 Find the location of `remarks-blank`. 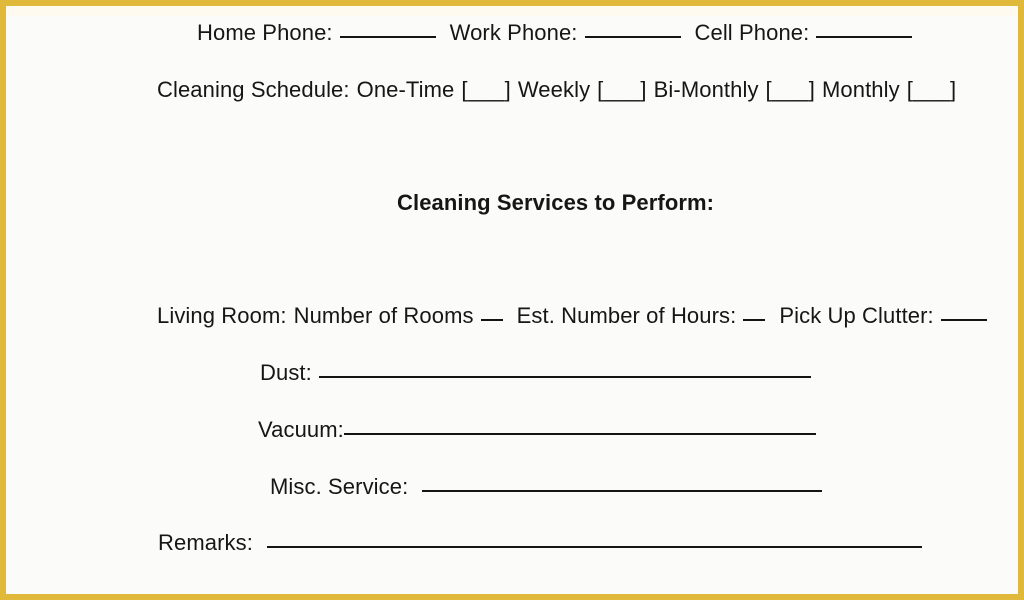

remarks-blank is located at coordinates (594, 547).